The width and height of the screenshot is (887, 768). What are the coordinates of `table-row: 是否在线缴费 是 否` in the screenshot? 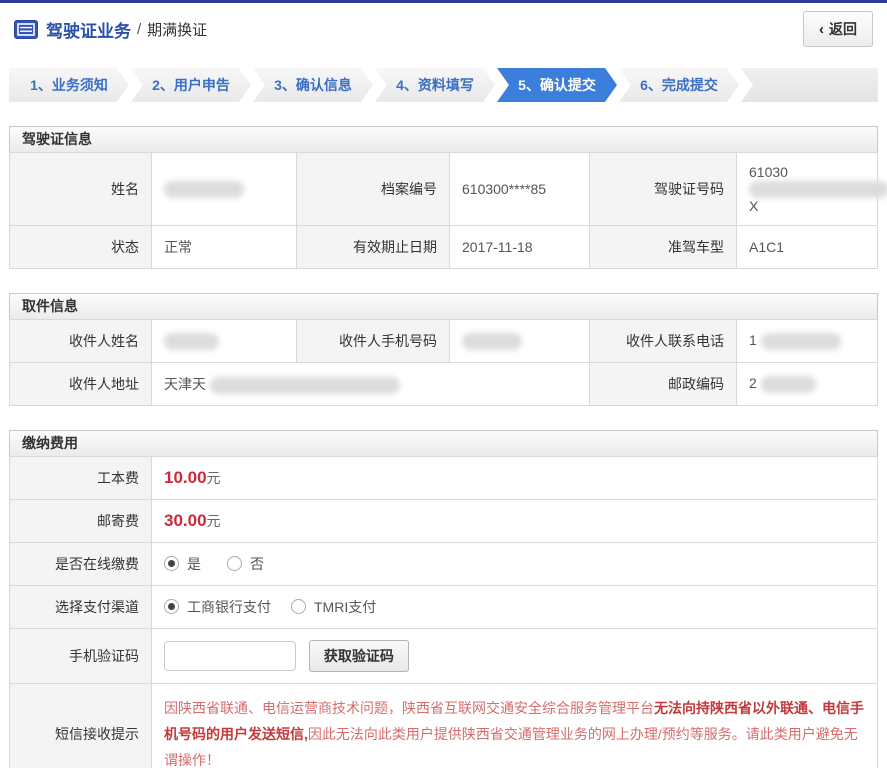 It's located at (443, 563).